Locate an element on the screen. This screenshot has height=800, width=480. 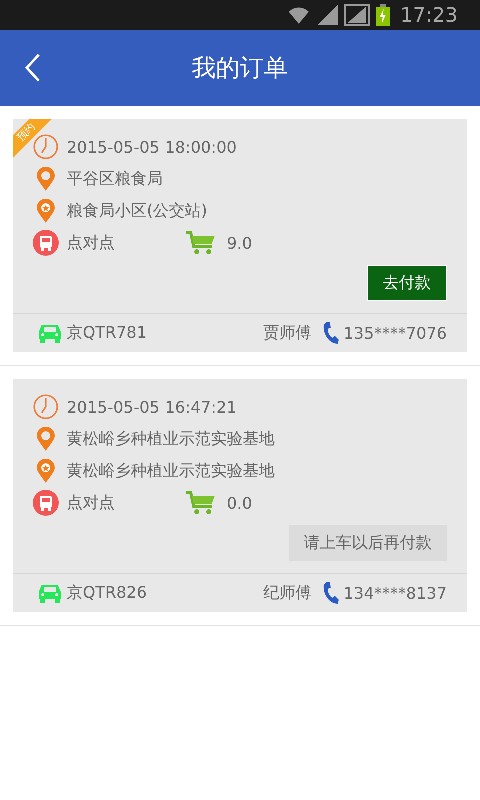
page-title: 我的订单 is located at coordinates (240, 68).